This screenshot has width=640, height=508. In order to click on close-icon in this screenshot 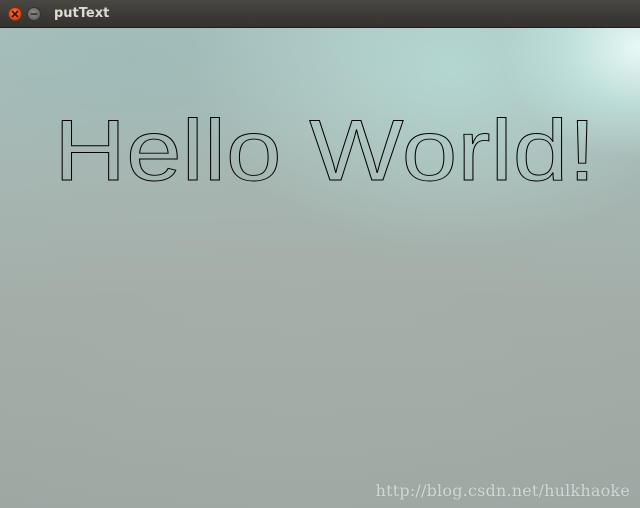, I will do `click(15, 14)`.